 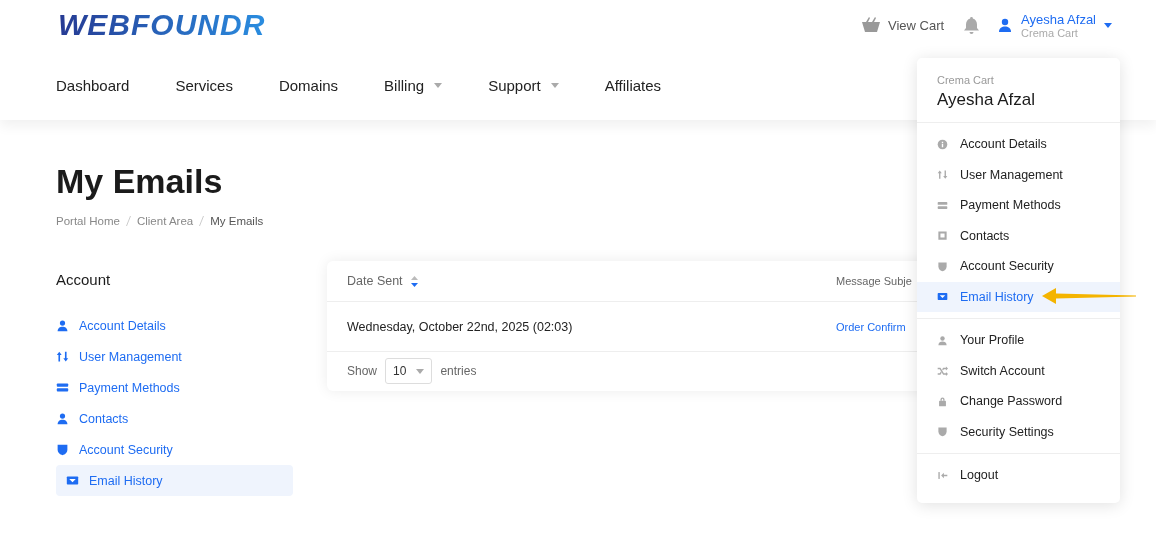 I want to click on bell-icon, so click(x=972, y=25).